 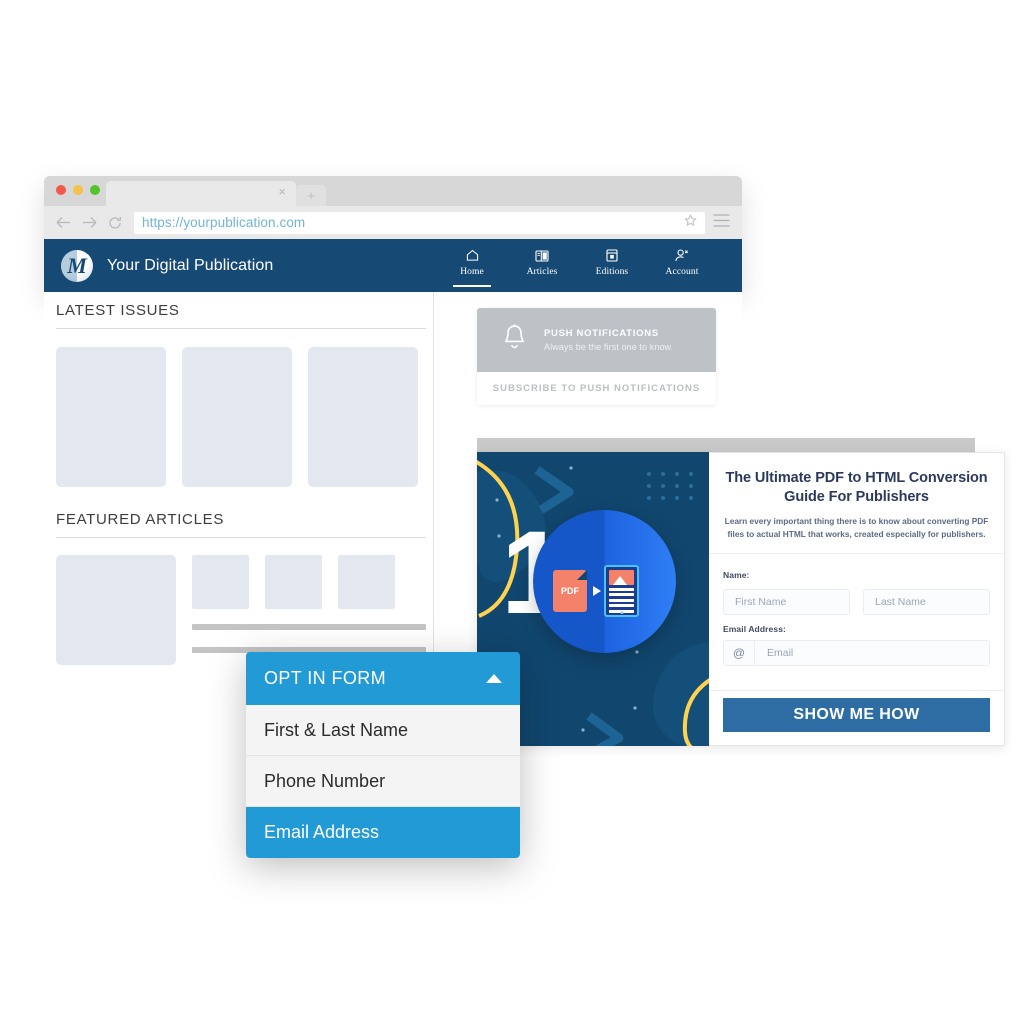 What do you see at coordinates (597, 591) in the screenshot?
I see `convert-arrow-icon` at bounding box center [597, 591].